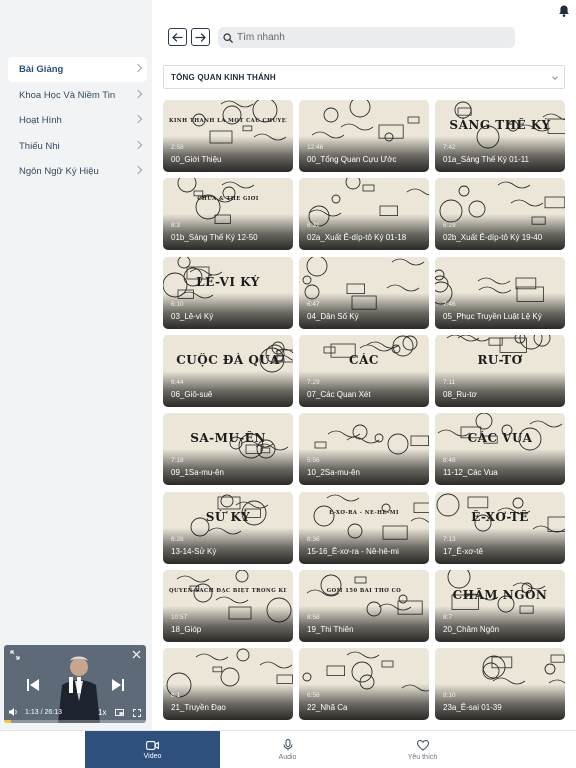 This screenshot has height=768, width=576. I want to click on video-card: CHÂM NGÔN 8:7 20_Châm Ngôn, so click(500, 605).